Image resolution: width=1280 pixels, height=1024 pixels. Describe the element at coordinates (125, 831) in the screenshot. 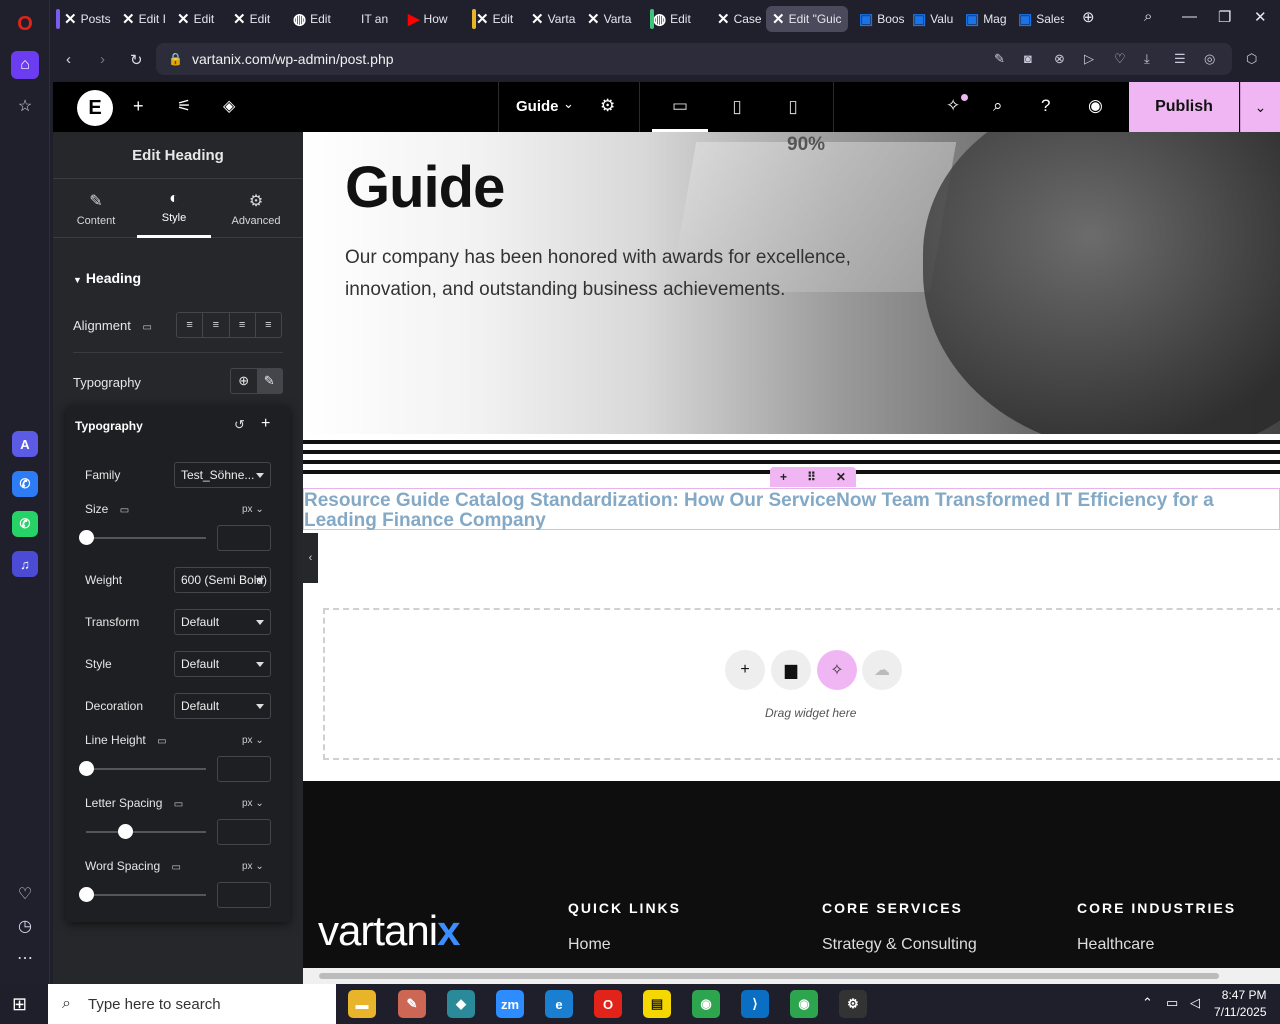

I see `letter-spacing-slider-handle` at that location.